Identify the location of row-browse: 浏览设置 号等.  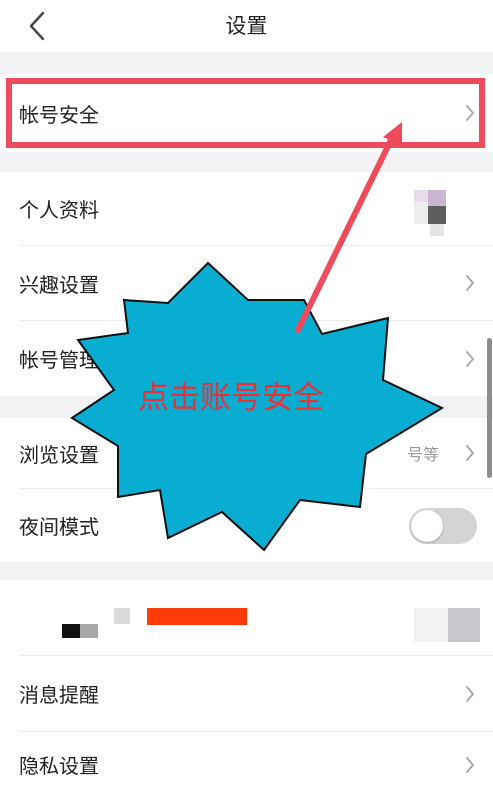
(246, 453).